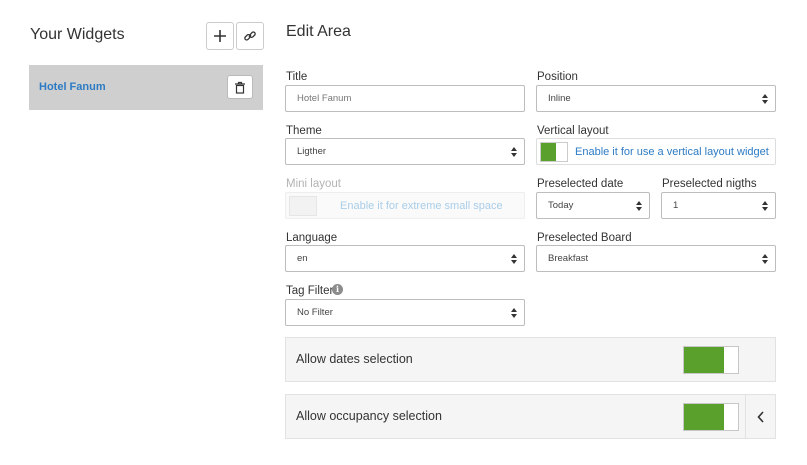  Describe the element at coordinates (405, 151) in the screenshot. I see `theme-select: Ligther` at that location.